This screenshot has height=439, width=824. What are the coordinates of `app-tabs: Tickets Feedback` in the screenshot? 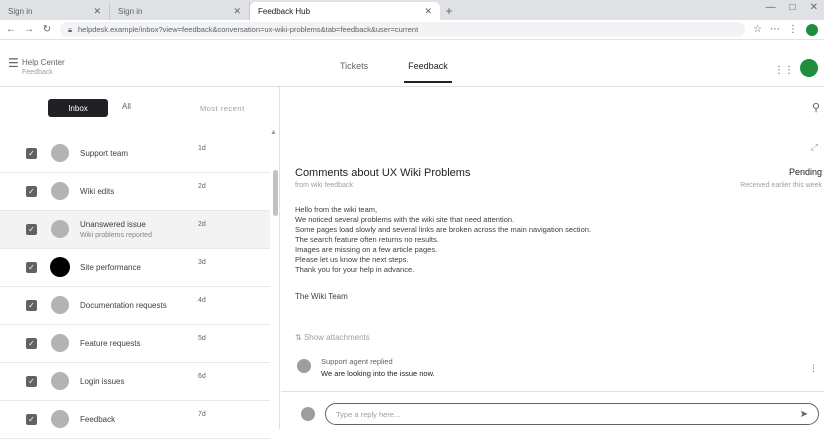 It's located at (396, 72).